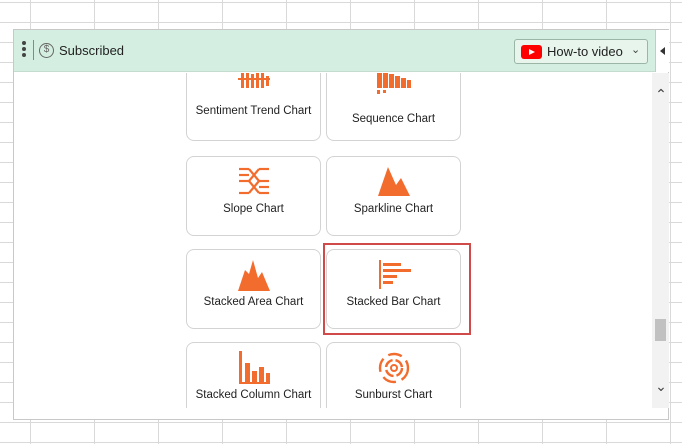  Describe the element at coordinates (253, 209) in the screenshot. I see `tile-label: Slope Chart` at that location.